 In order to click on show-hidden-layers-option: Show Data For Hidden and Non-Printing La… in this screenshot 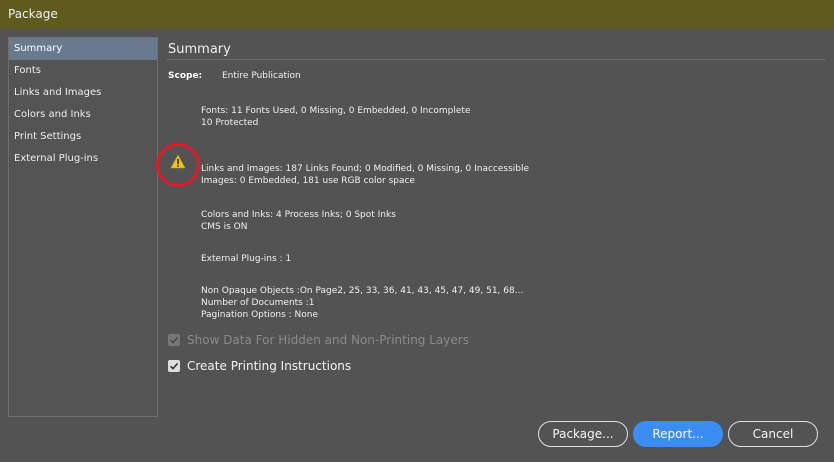, I will do `click(318, 340)`.